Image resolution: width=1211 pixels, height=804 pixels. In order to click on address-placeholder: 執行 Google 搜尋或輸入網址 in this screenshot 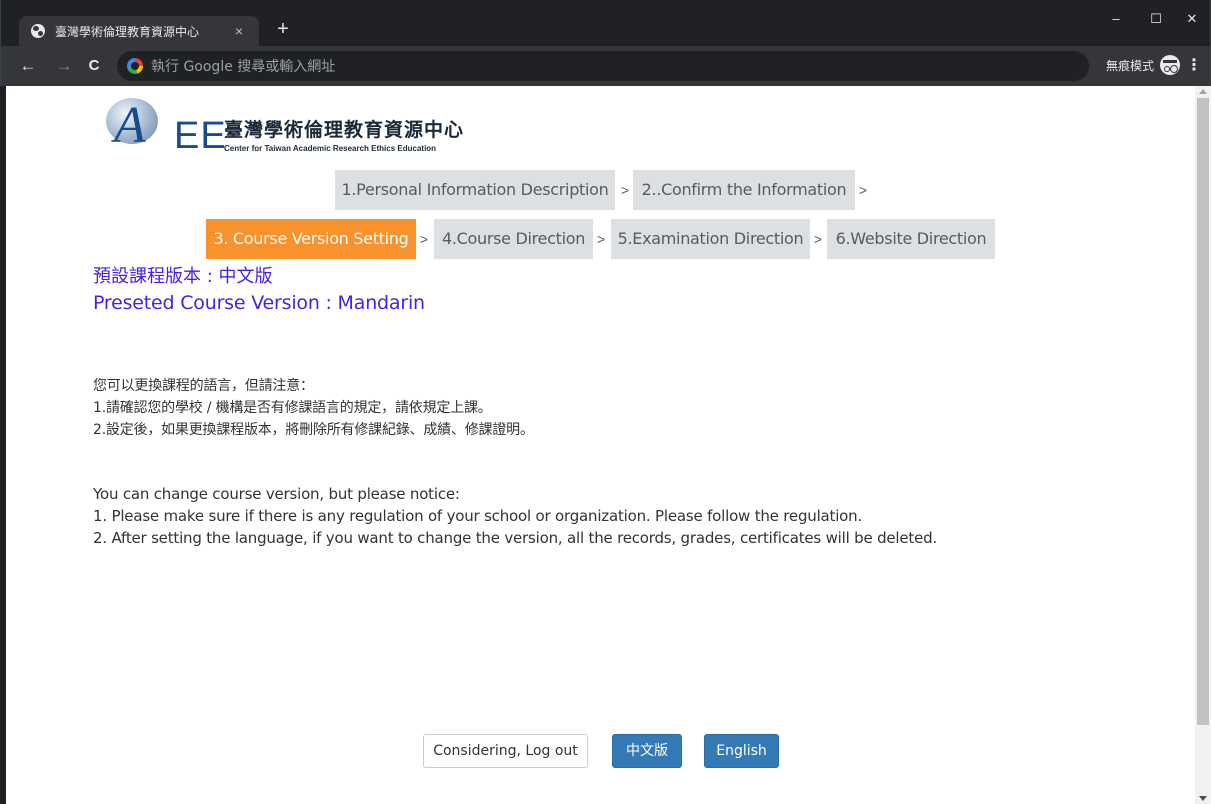, I will do `click(243, 67)`.